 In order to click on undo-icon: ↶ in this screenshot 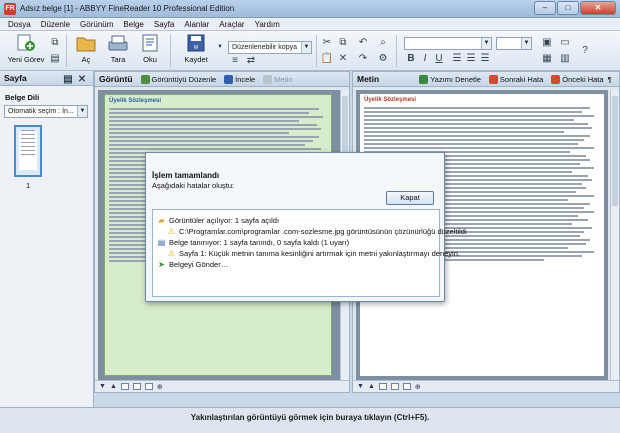, I will do `click(363, 43)`.